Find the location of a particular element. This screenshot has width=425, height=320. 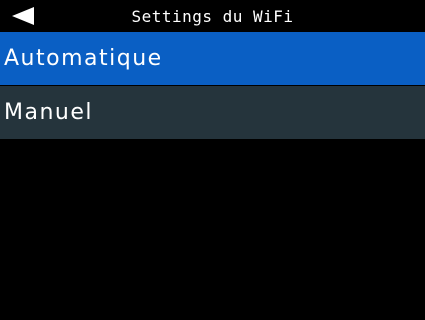

page-title: Settings du WiFi is located at coordinates (212, 16).